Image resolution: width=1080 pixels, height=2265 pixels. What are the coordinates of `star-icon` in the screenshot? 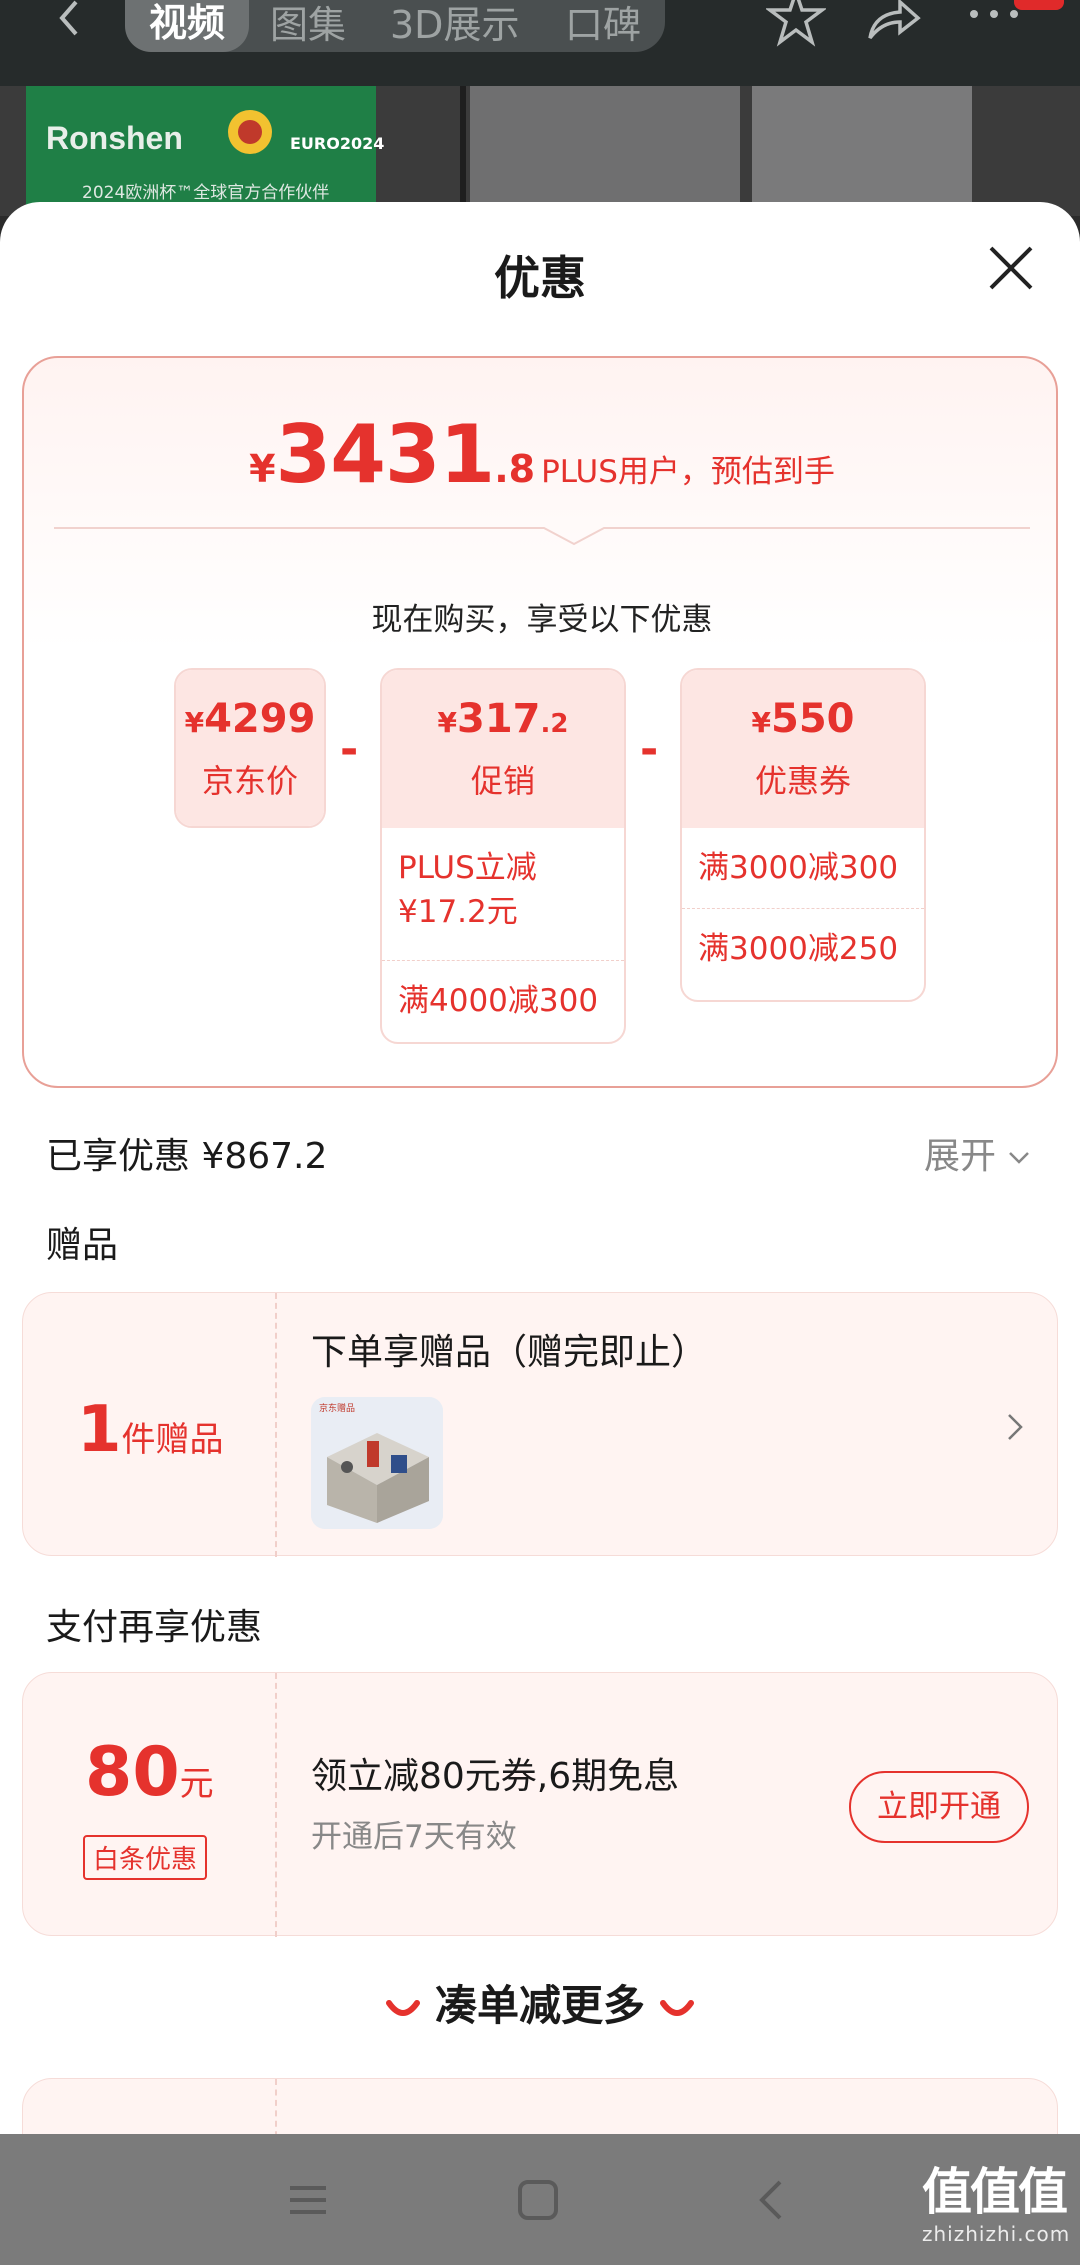 It's located at (796, 25).